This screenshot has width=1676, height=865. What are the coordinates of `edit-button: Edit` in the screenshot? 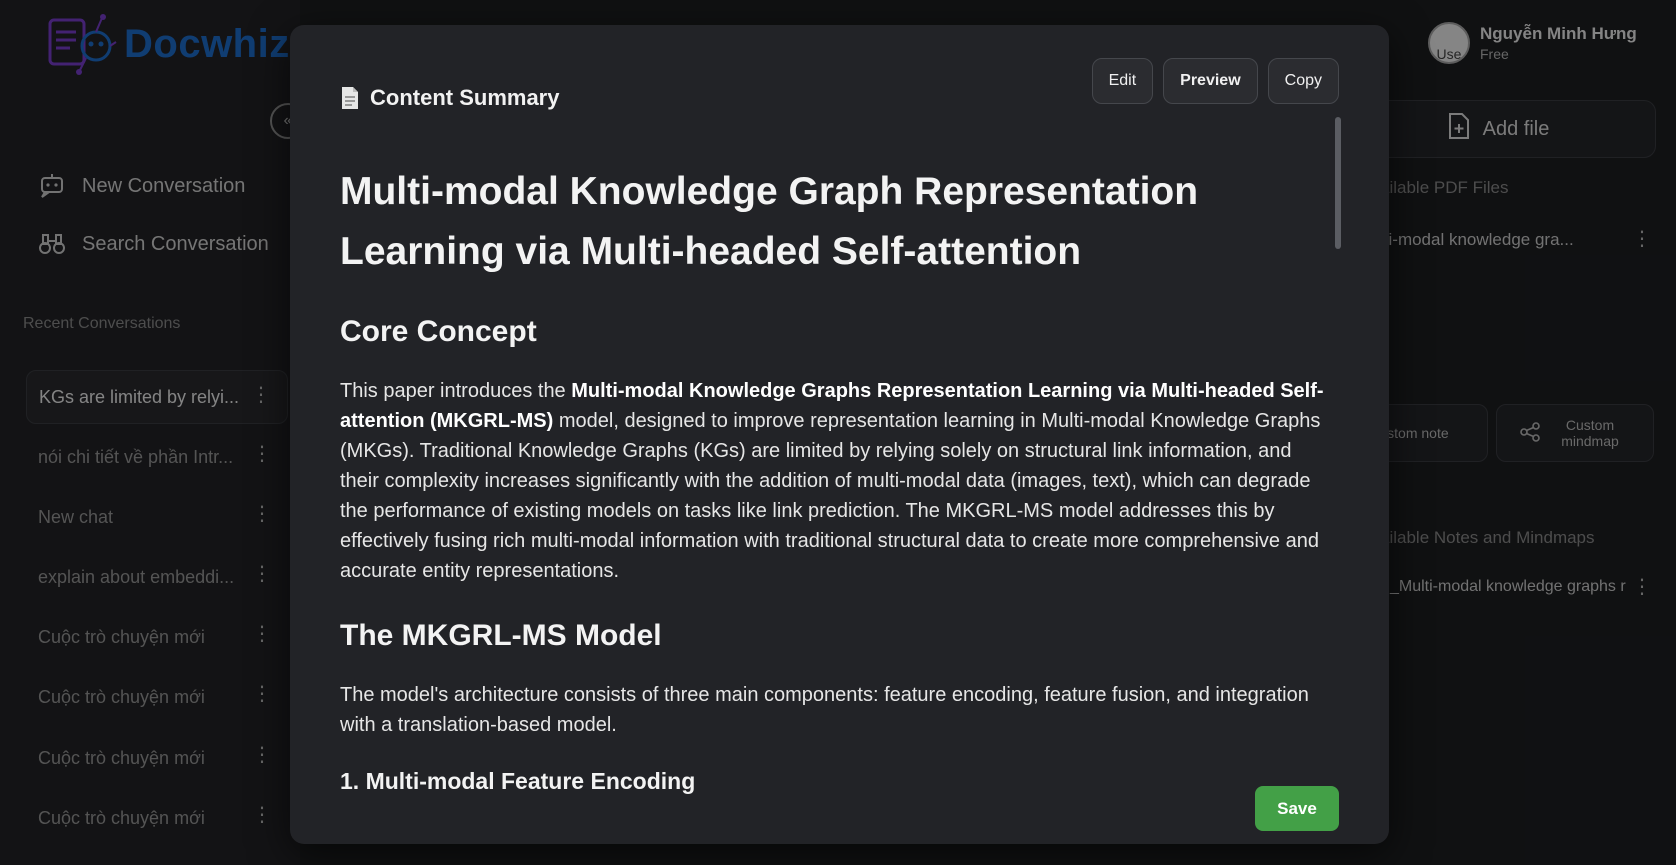 It's located at (1122, 81).